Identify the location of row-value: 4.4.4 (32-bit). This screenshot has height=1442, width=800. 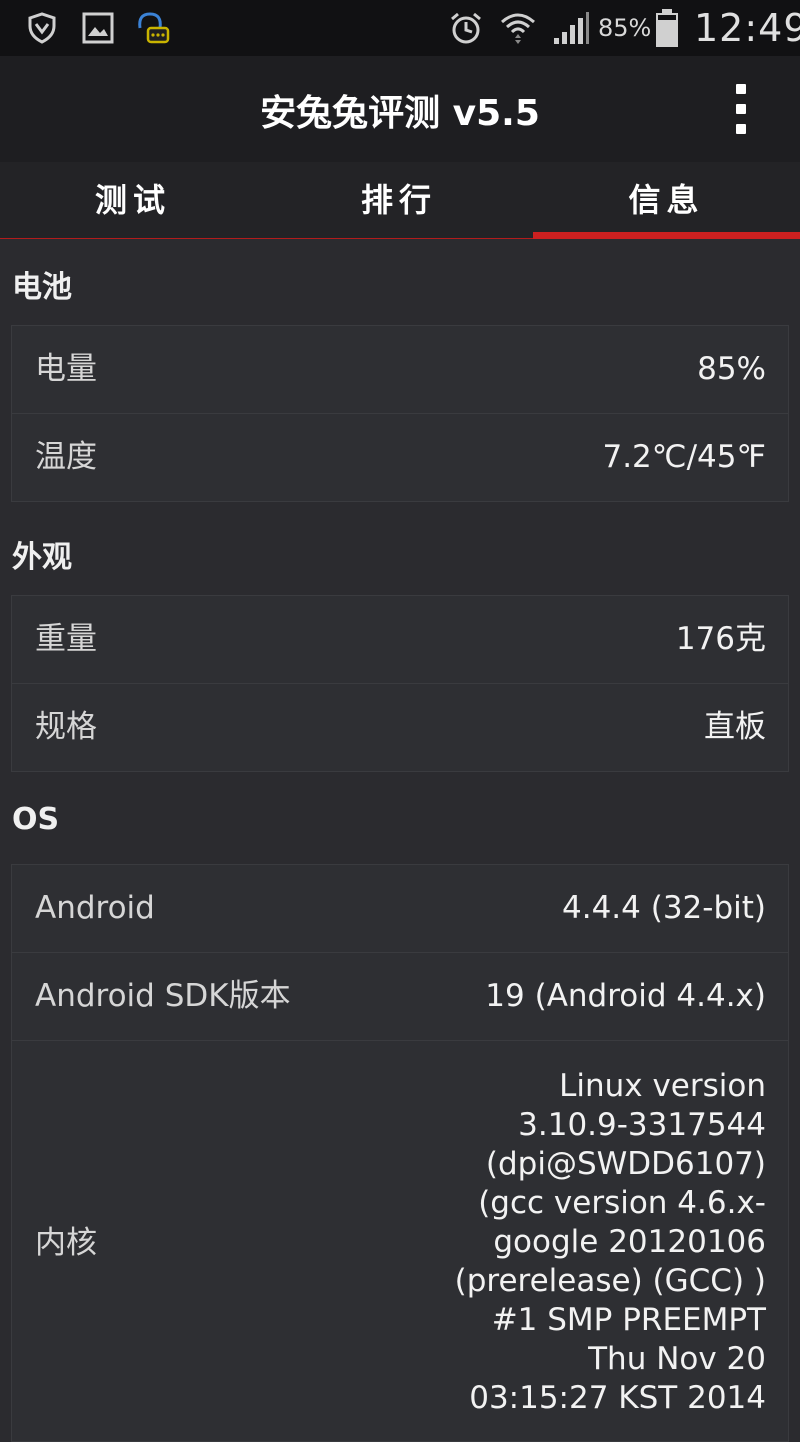
(664, 908).